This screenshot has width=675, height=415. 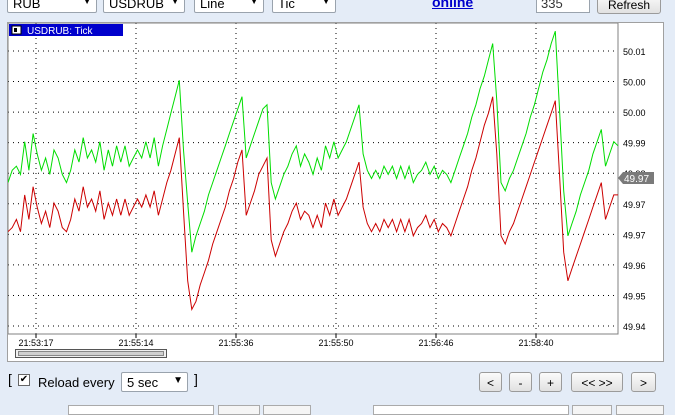 I want to click on reload-bracket-close: ], so click(x=196, y=379).